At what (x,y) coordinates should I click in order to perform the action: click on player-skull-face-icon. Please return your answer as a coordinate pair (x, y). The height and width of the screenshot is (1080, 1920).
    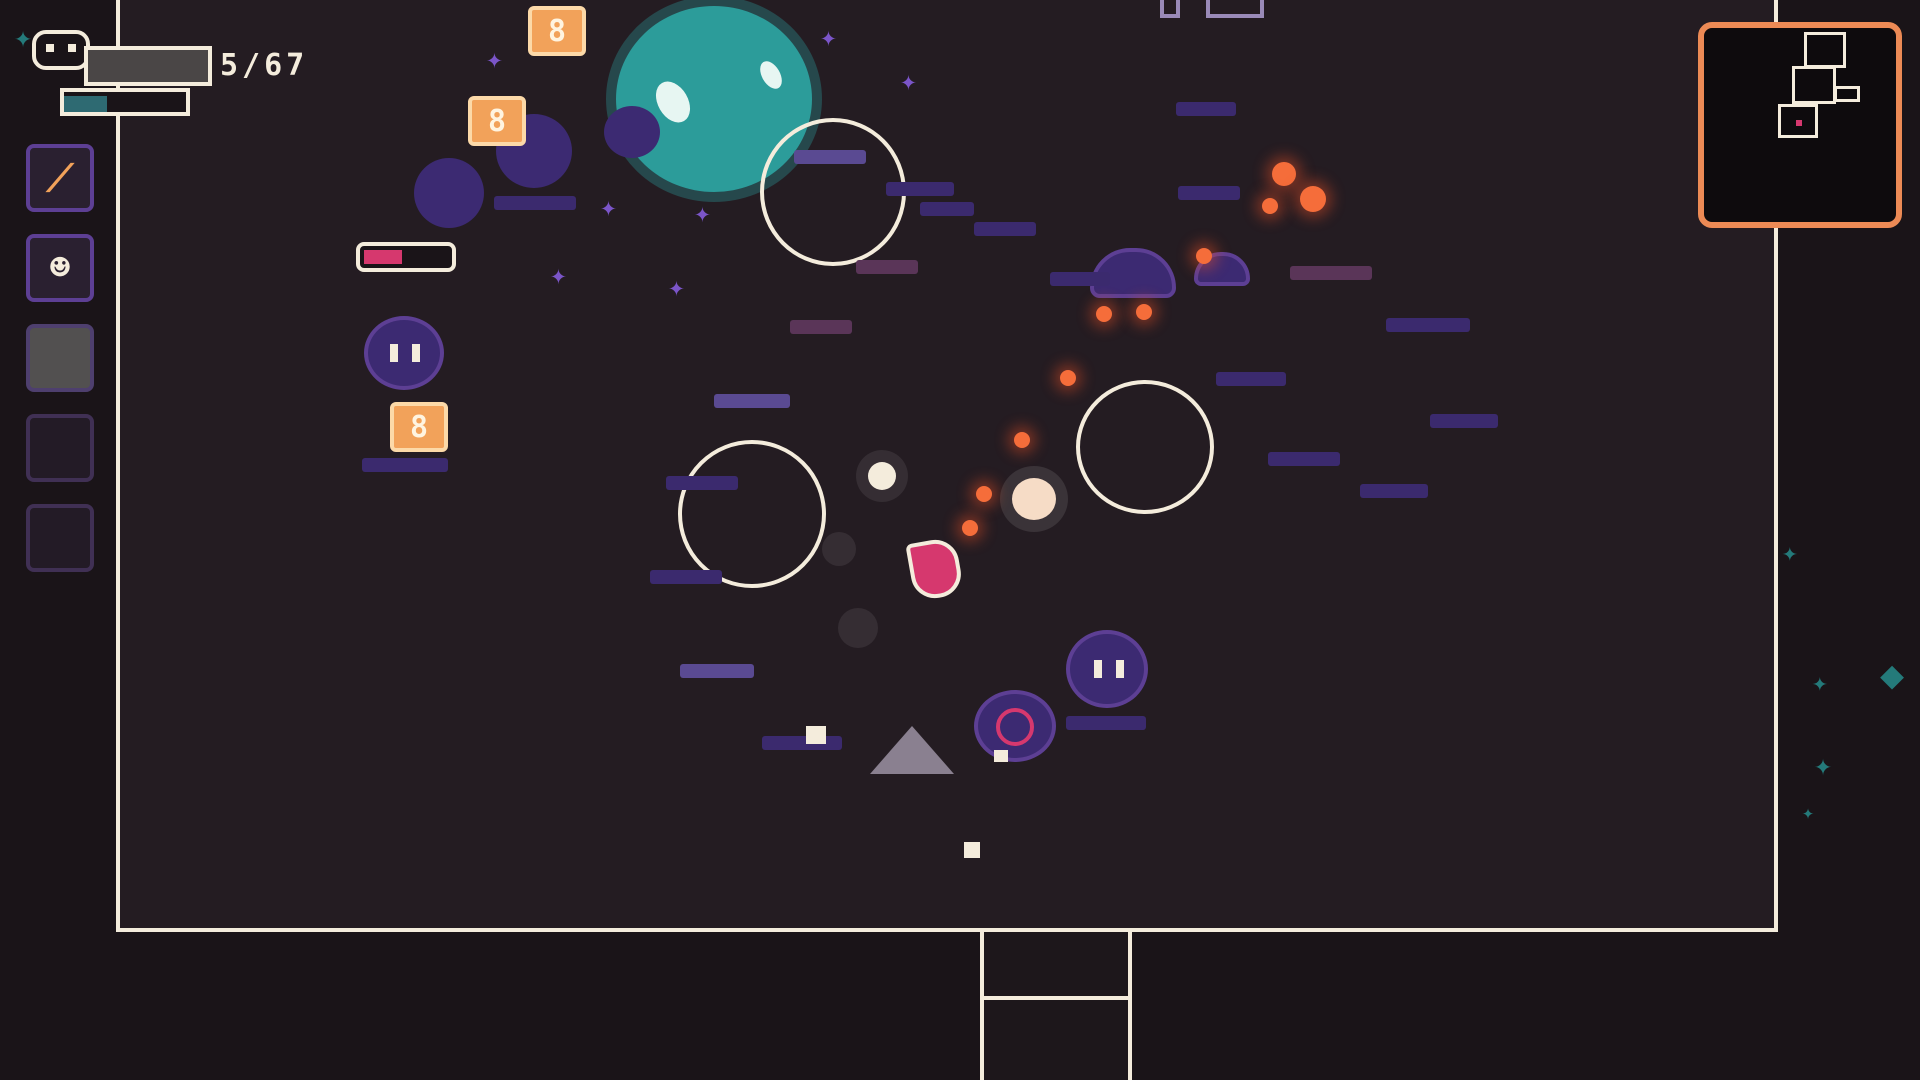
    Looking at the image, I should click on (61, 50).